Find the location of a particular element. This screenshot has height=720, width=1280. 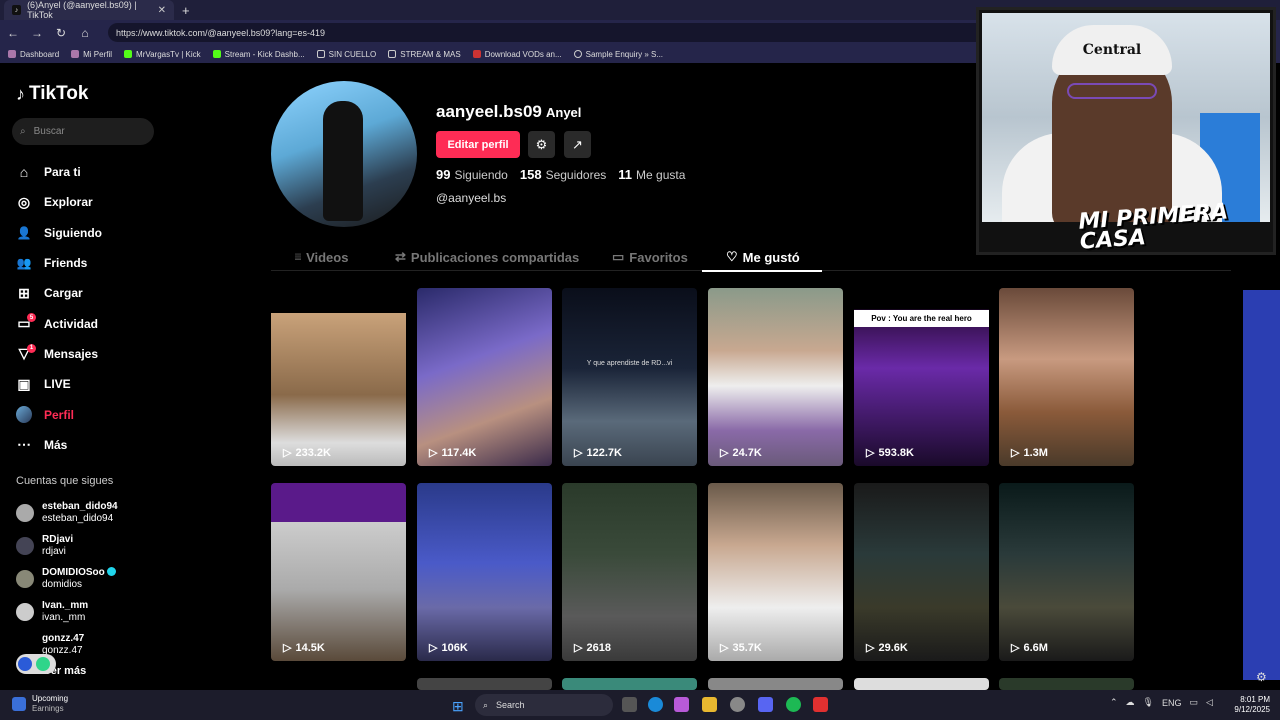

video-card: ▷ 35.7K is located at coordinates (775, 572).